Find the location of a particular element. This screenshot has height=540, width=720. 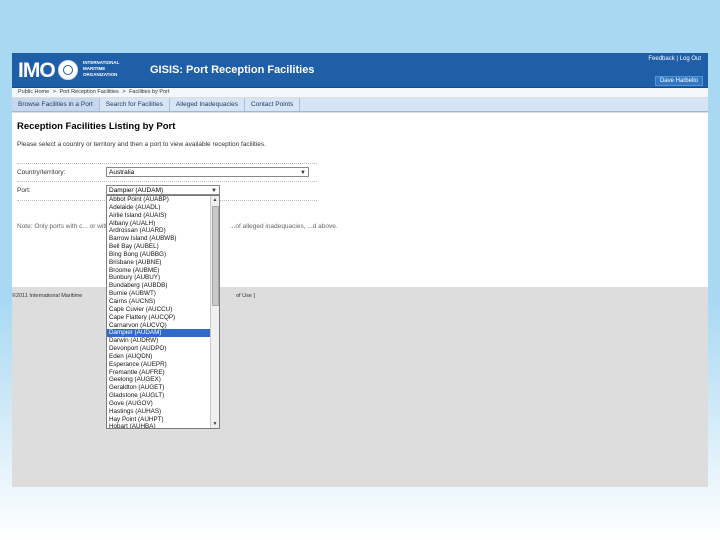

port-option: Bunbury (AUBUY) is located at coordinates (159, 278).